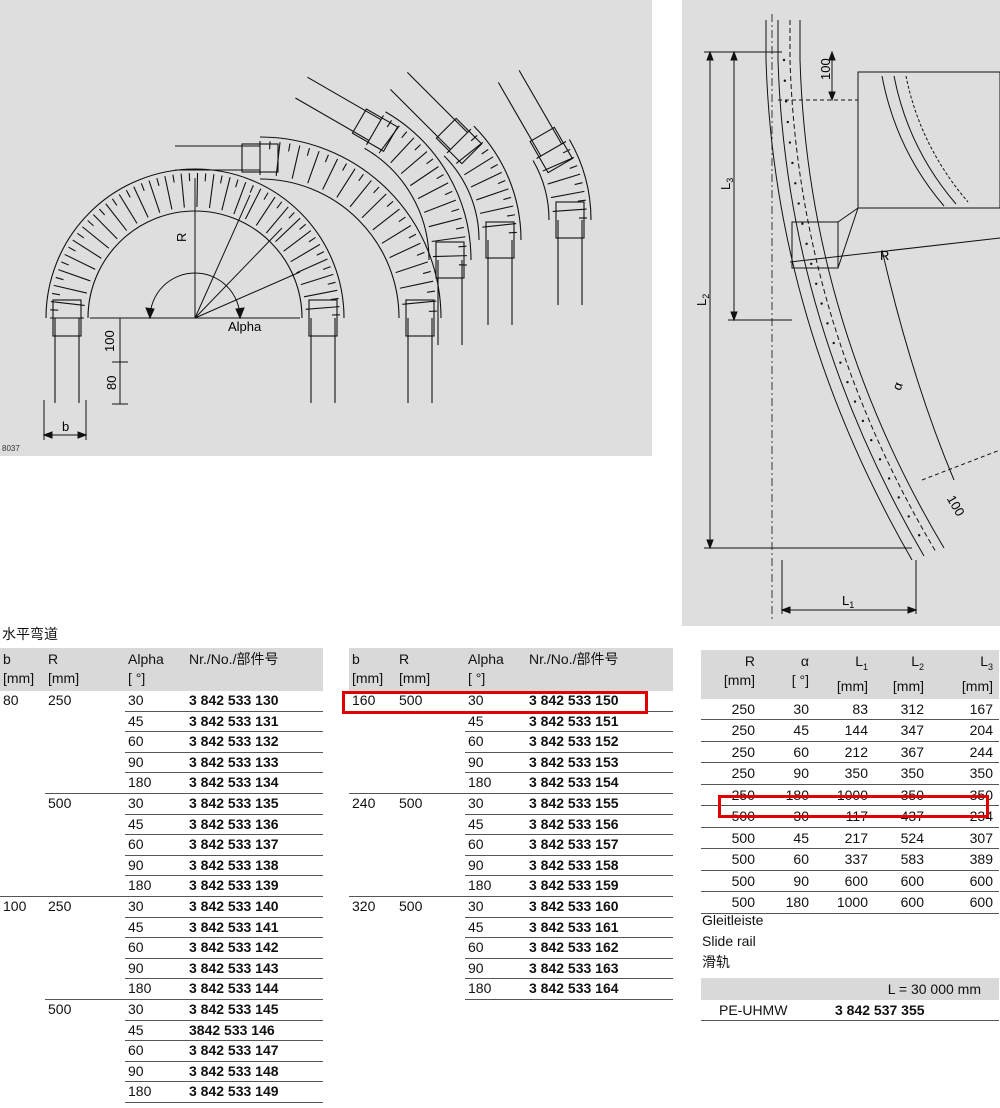 This screenshot has width=1000, height=1108. Describe the element at coordinates (934, 989) in the screenshot. I see `slide-rail-length: L = 30 000 mm` at that location.